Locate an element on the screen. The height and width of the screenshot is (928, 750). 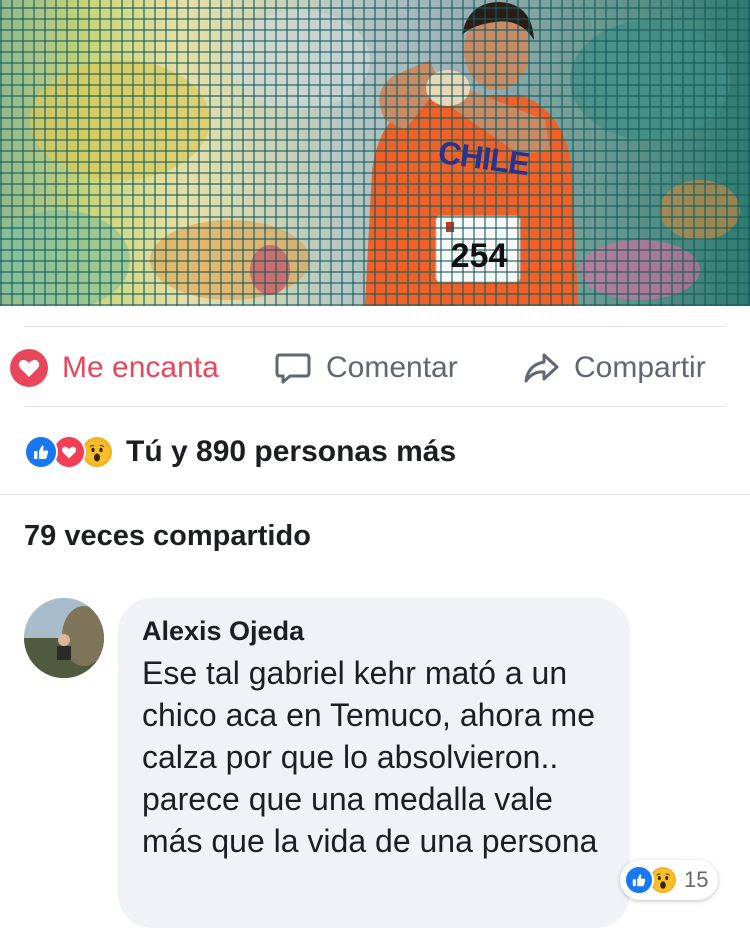
share-arrow-icon is located at coordinates (541, 368).